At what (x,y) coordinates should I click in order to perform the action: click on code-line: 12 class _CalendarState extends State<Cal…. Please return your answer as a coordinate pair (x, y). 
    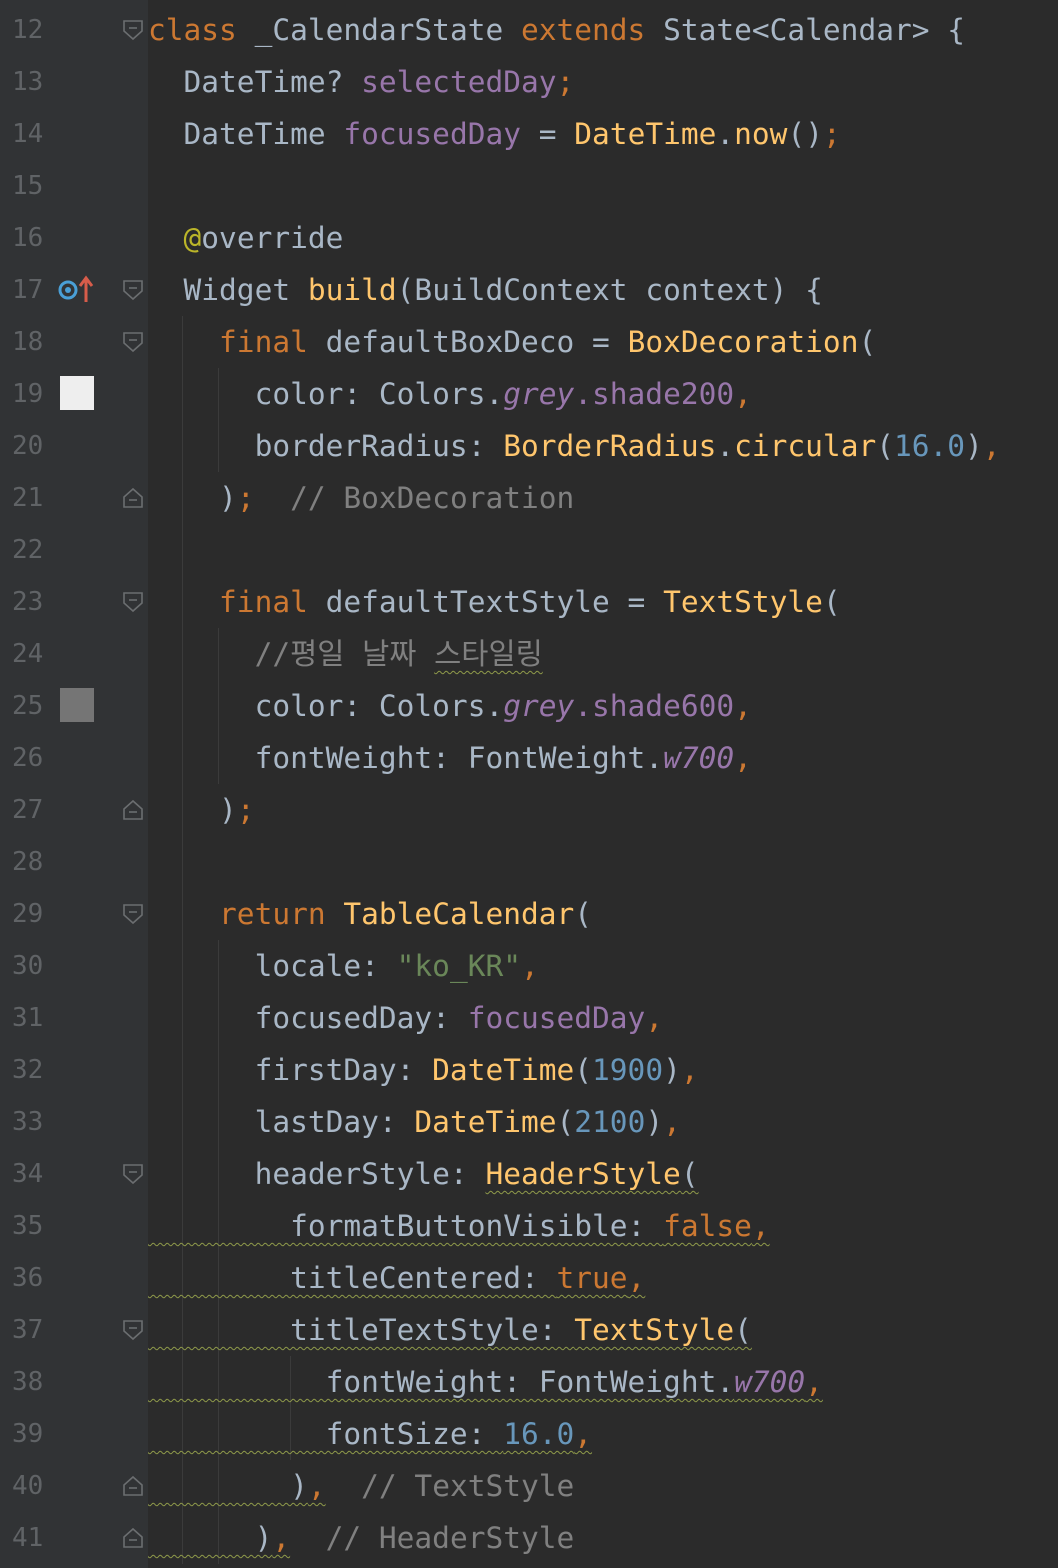
    Looking at the image, I should click on (529, 30).